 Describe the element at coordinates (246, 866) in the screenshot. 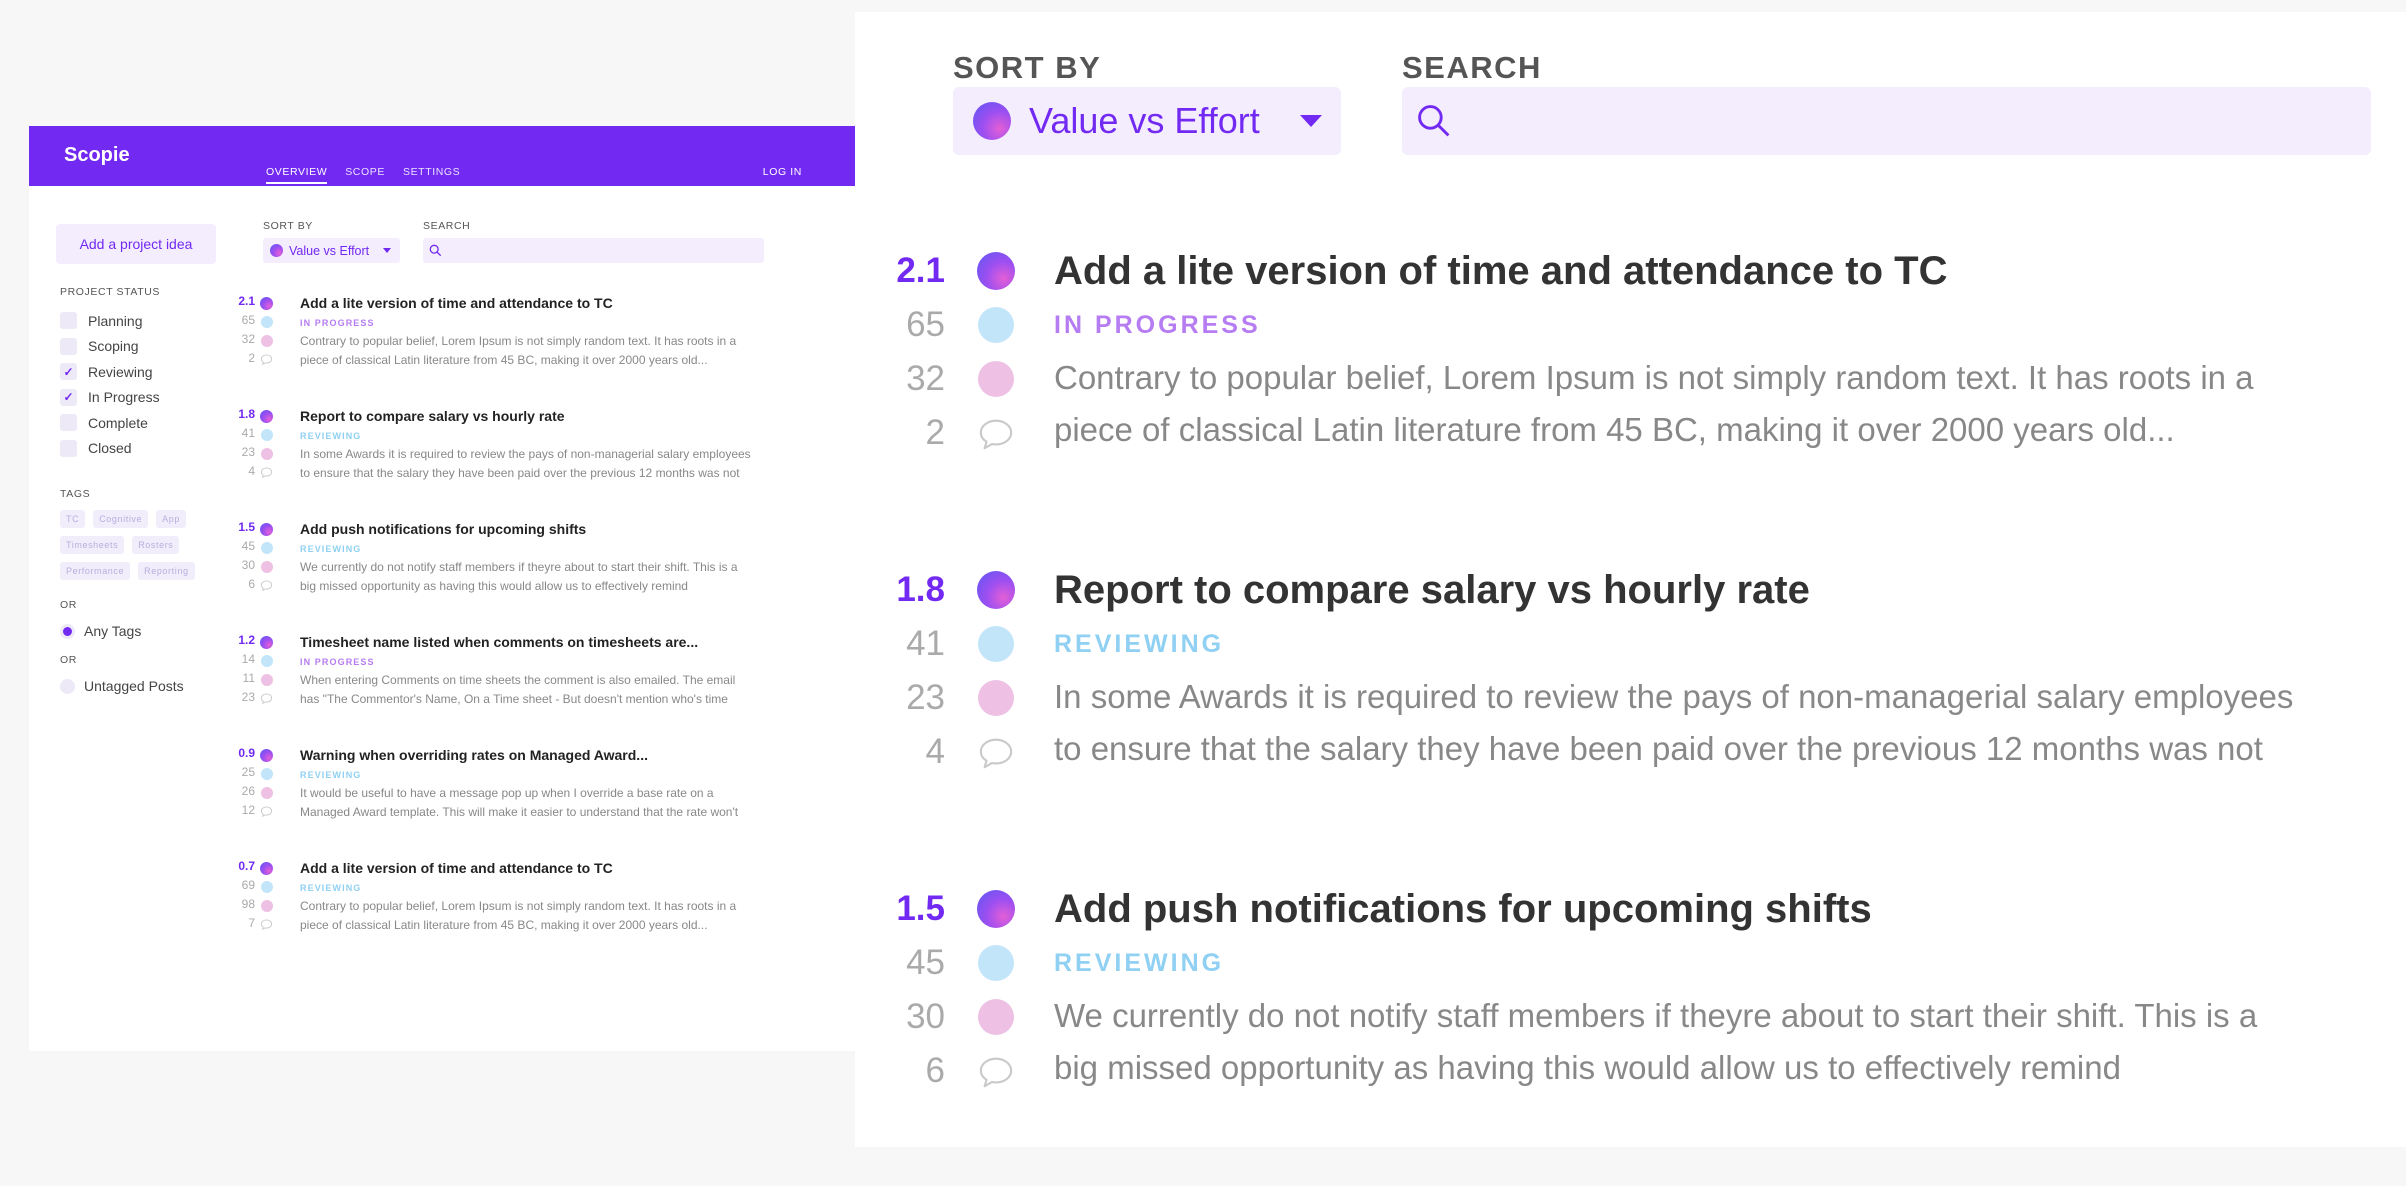

I see `score-value: 0.7` at that location.